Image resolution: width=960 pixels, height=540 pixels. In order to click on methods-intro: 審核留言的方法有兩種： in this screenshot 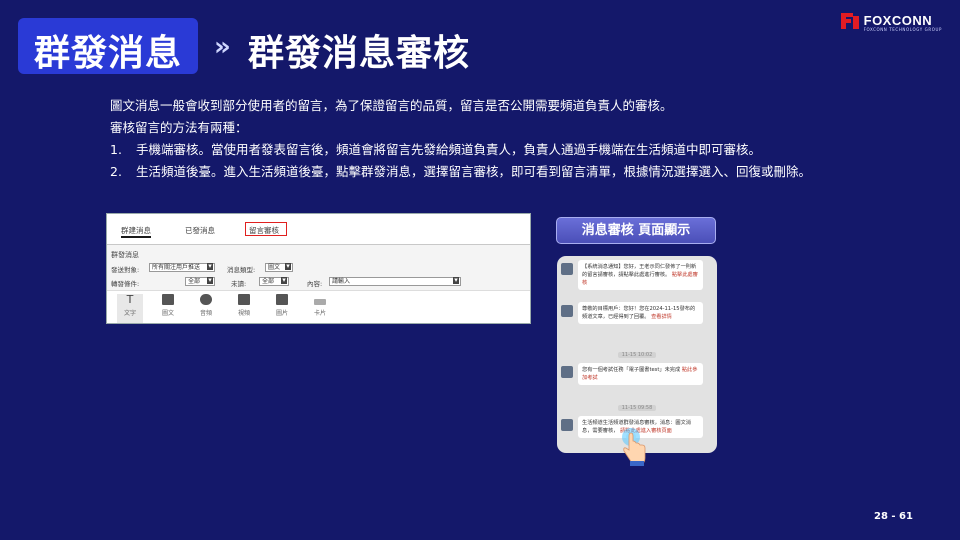, I will do `click(179, 127)`.